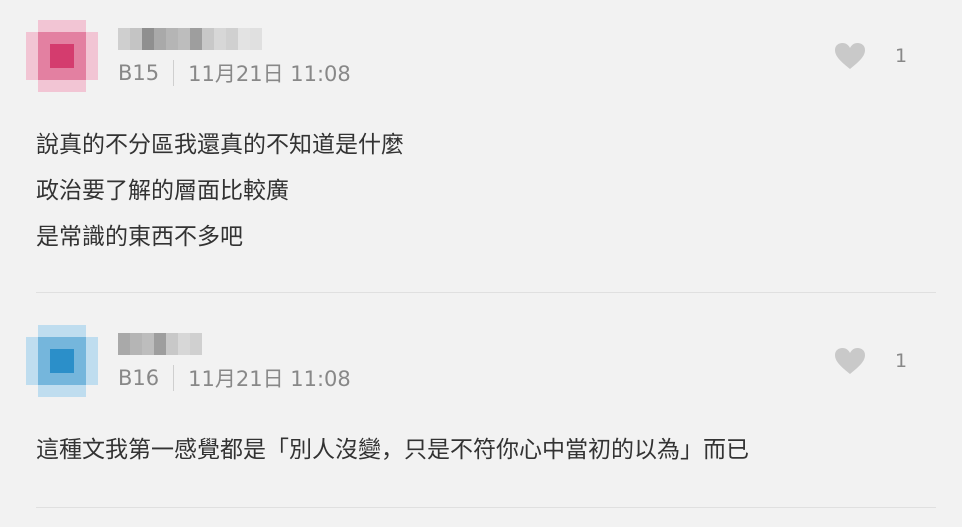 The image size is (962, 527). I want to click on floor-number: B16, so click(139, 378).